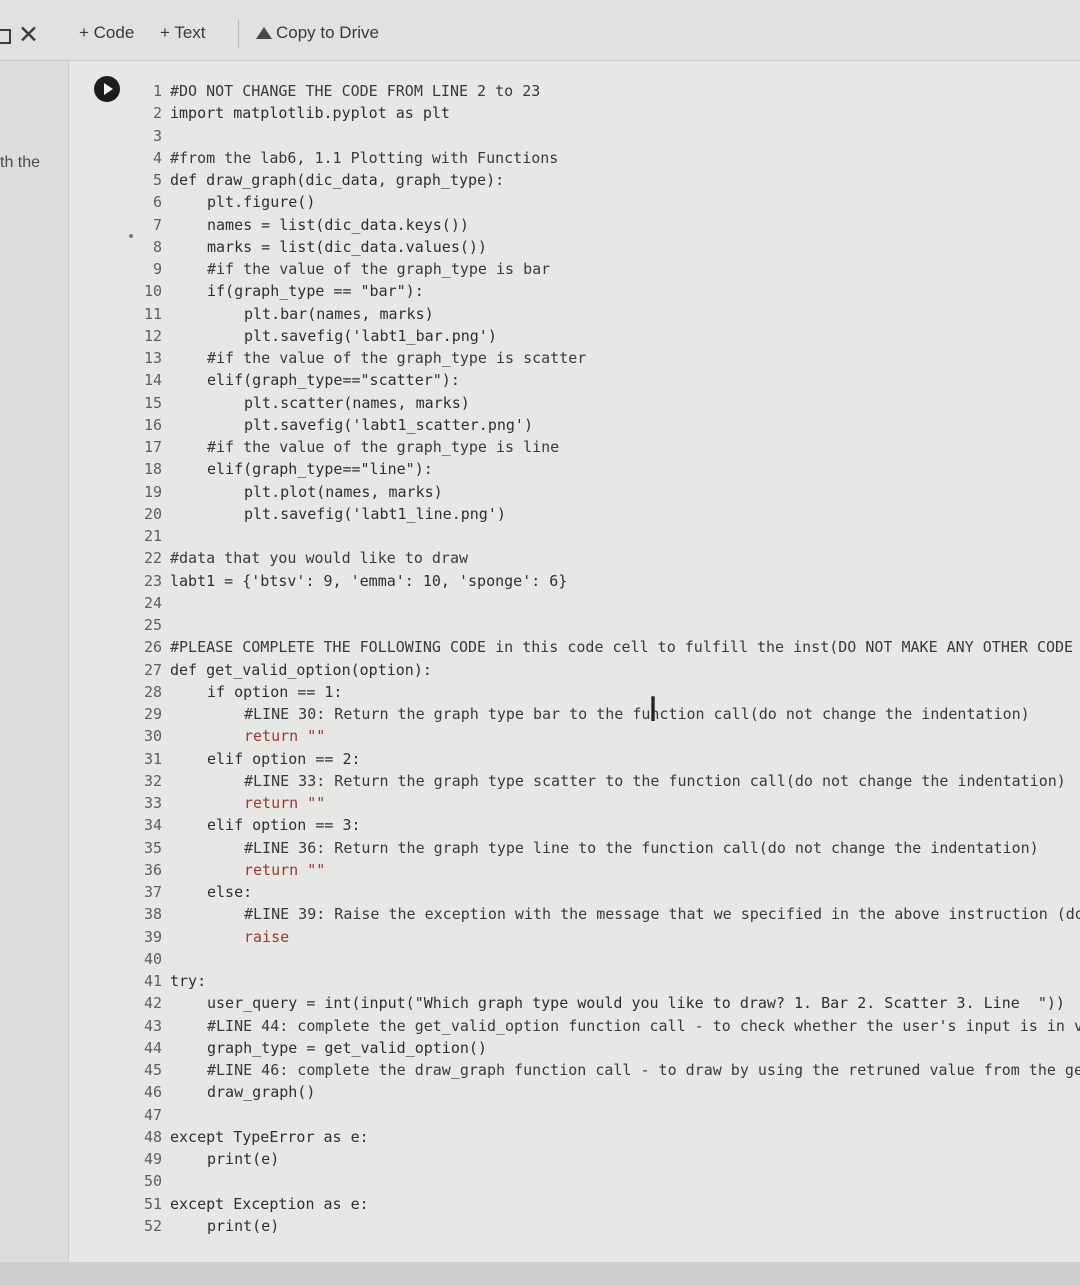 This screenshot has width=1080, height=1285. I want to click on code-text: def draw_graph(dic_data, graph_type):, so click(337, 180).